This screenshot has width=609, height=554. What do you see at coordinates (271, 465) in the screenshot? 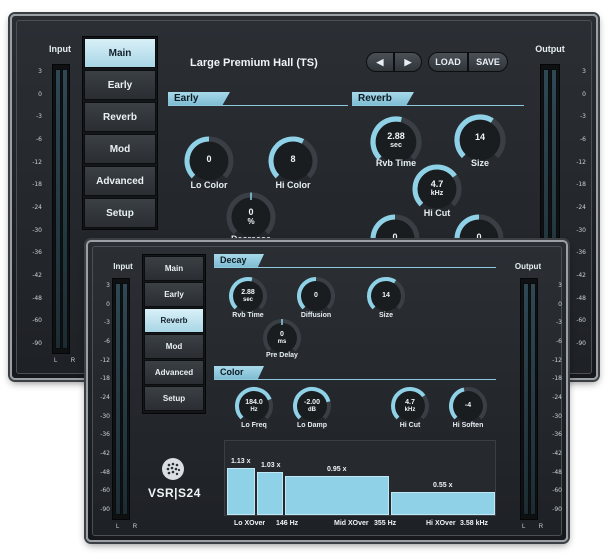
I see `eq-band-2-label: 1.03 x` at bounding box center [271, 465].